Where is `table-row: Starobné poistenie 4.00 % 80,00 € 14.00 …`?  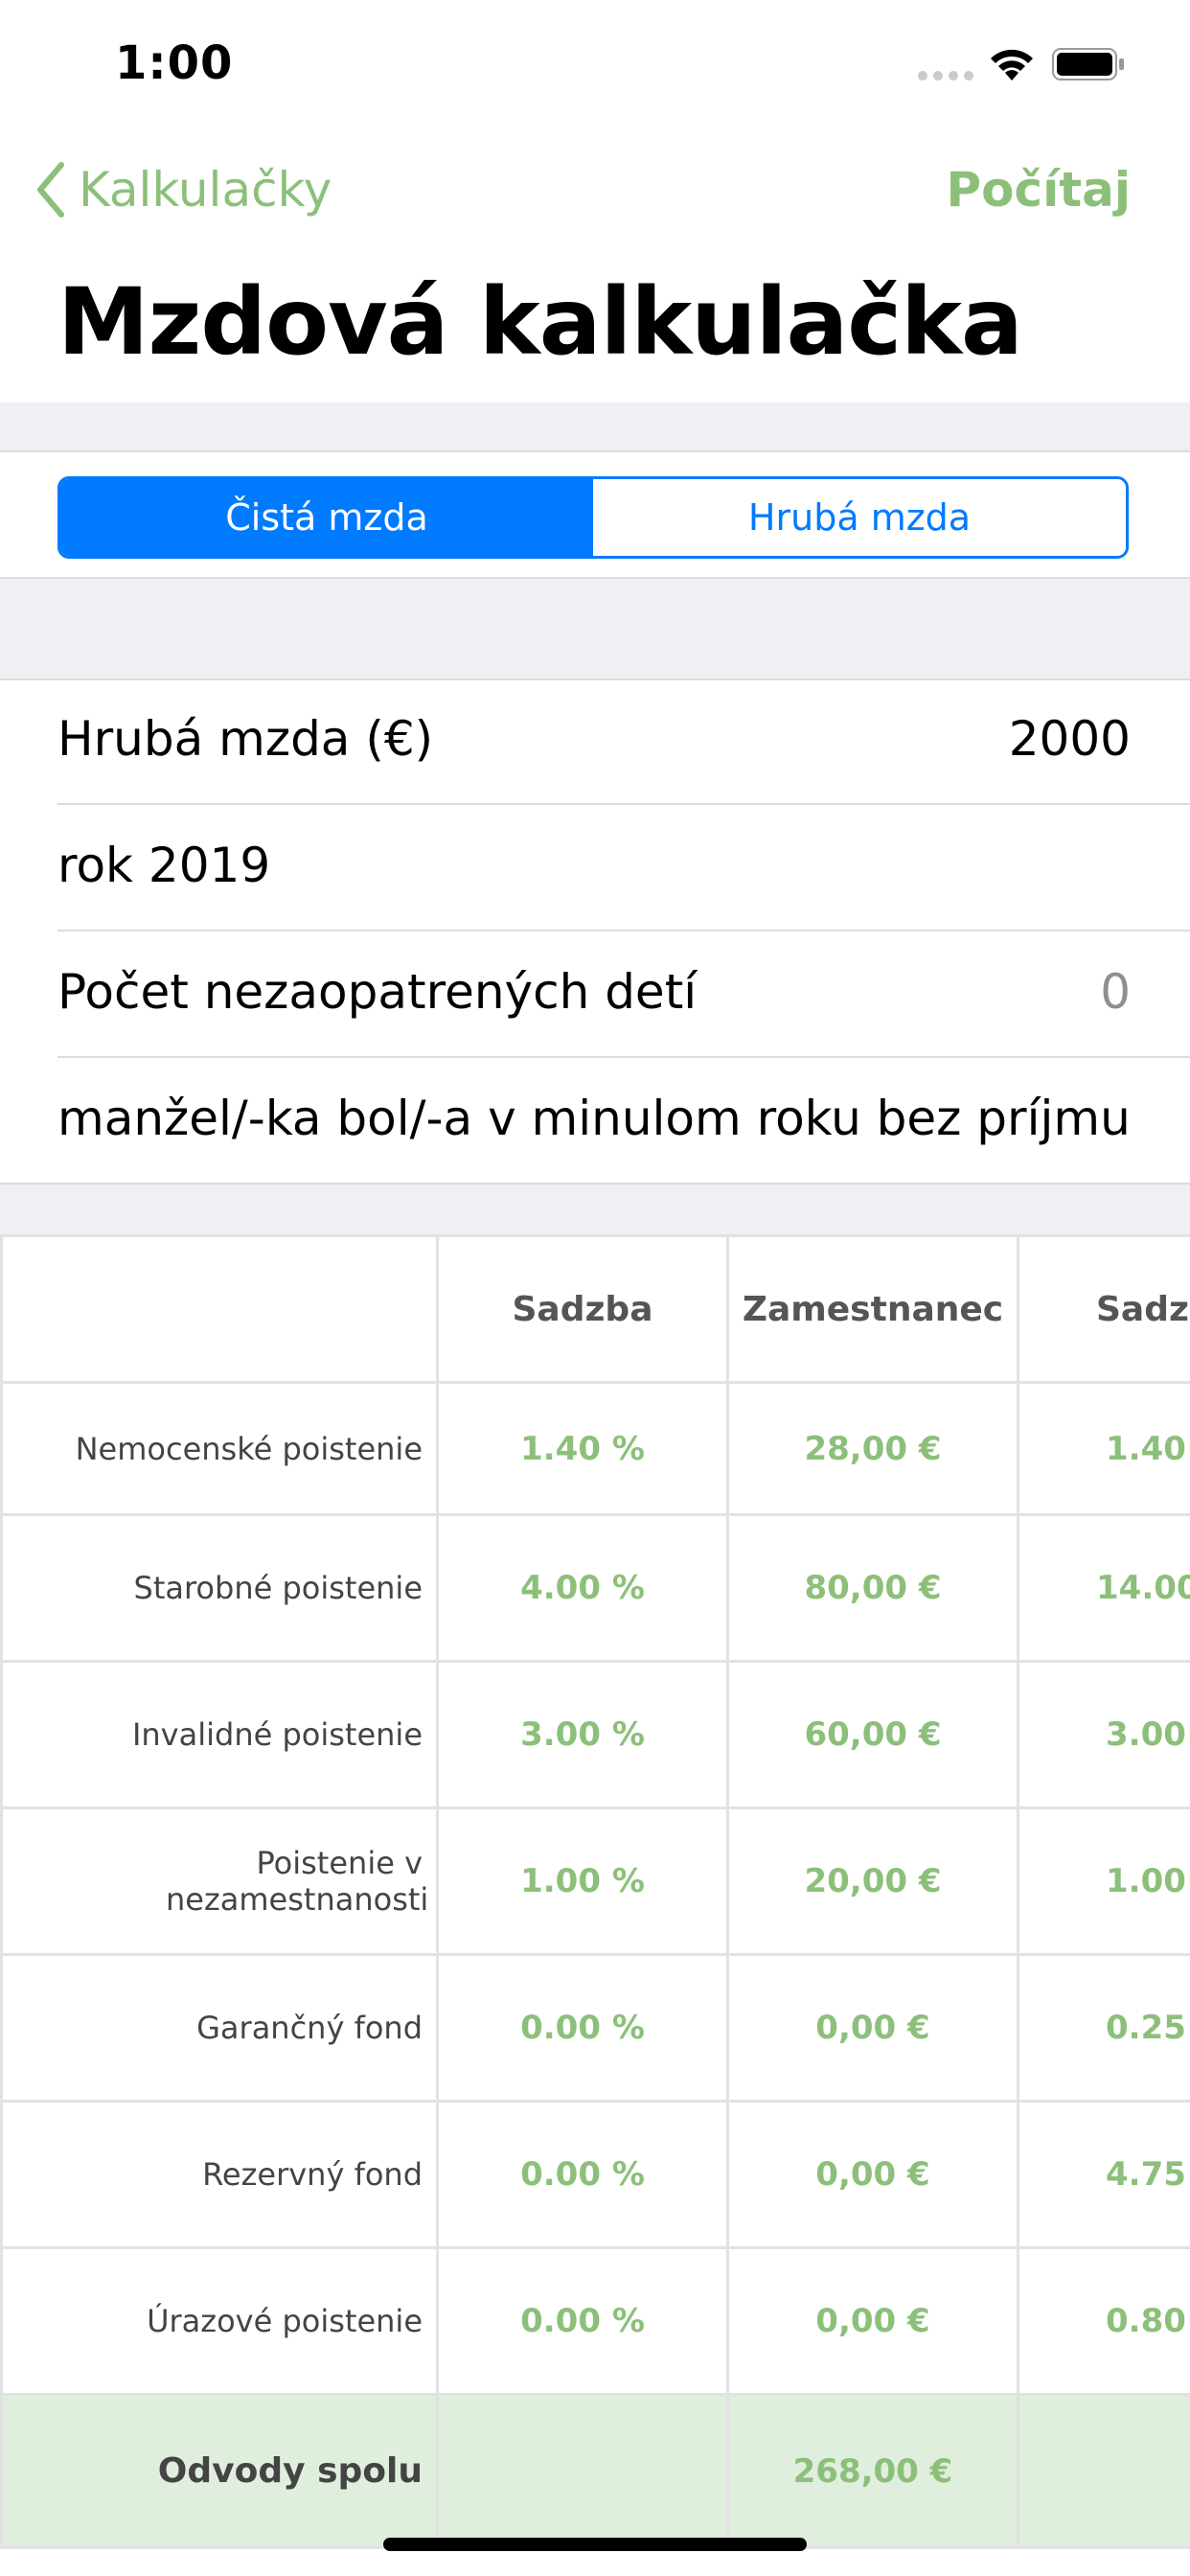 table-row: Starobné poistenie 4.00 % 80,00 € 14.00 … is located at coordinates (595, 1588).